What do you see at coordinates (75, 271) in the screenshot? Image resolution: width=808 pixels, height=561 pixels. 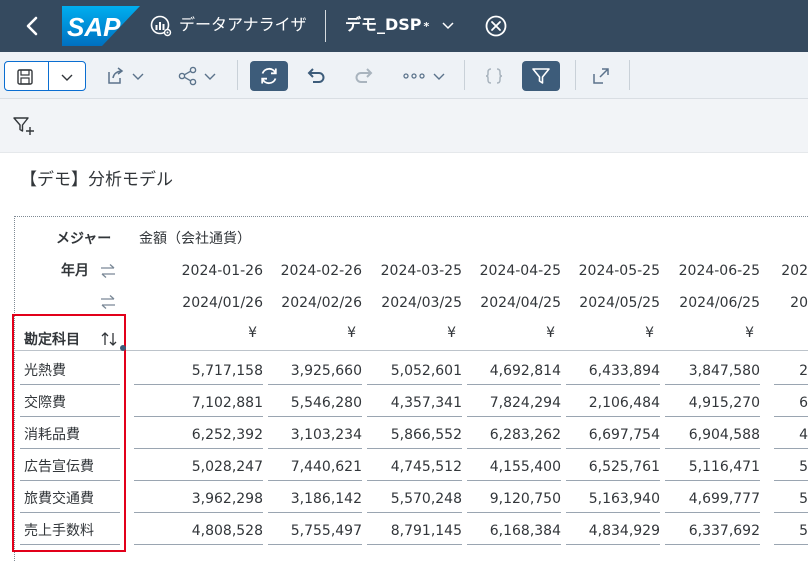 I see `dimension-label: 年月` at bounding box center [75, 271].